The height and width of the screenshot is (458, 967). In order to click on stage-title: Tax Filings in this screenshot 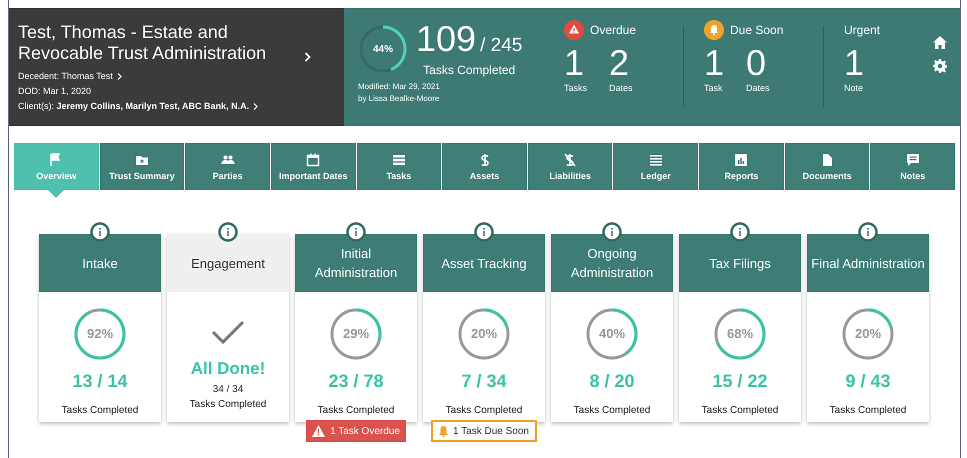, I will do `click(740, 263)`.